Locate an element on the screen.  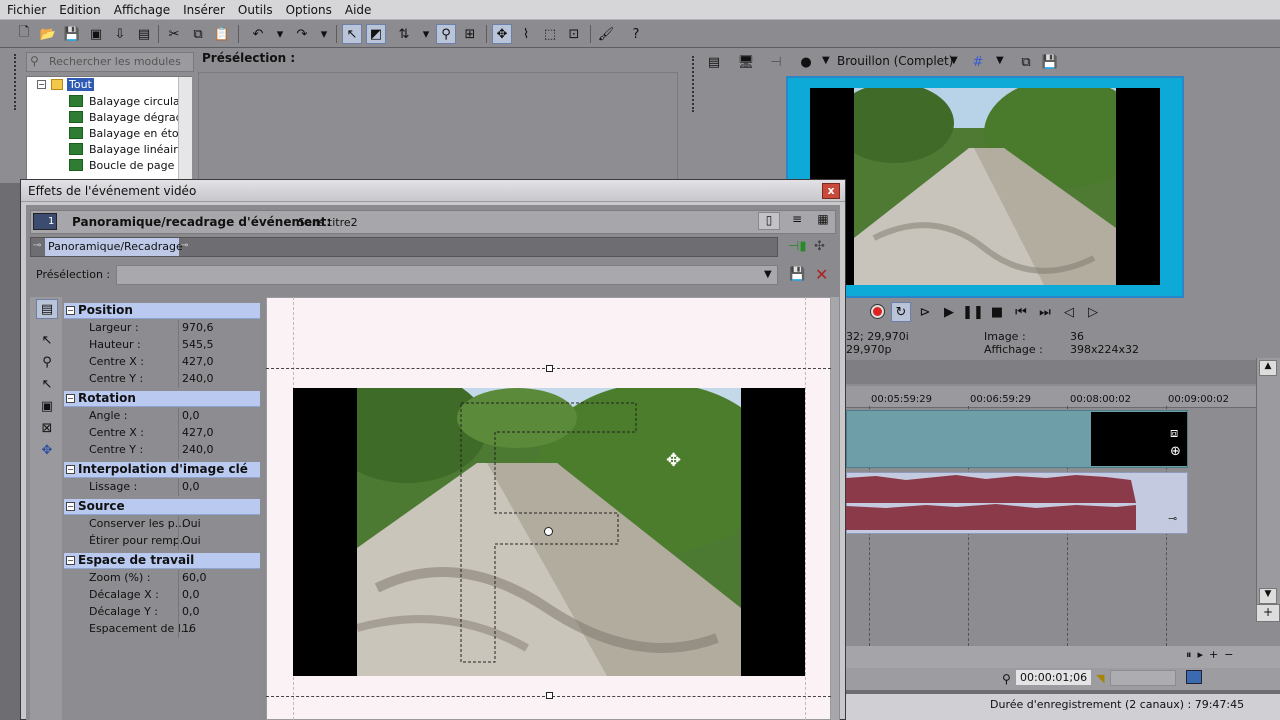
thumbnail-mode-icon is located at coordinates (1194, 677).